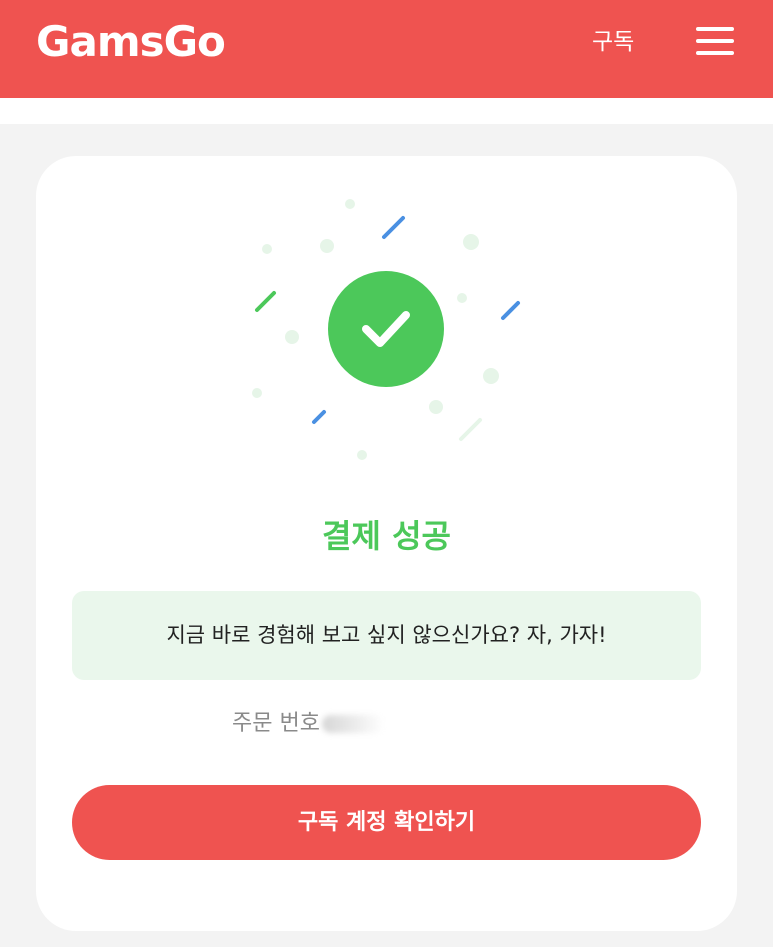  Describe the element at coordinates (131, 42) in the screenshot. I see `gamsgo-logo: GamsGo` at that location.